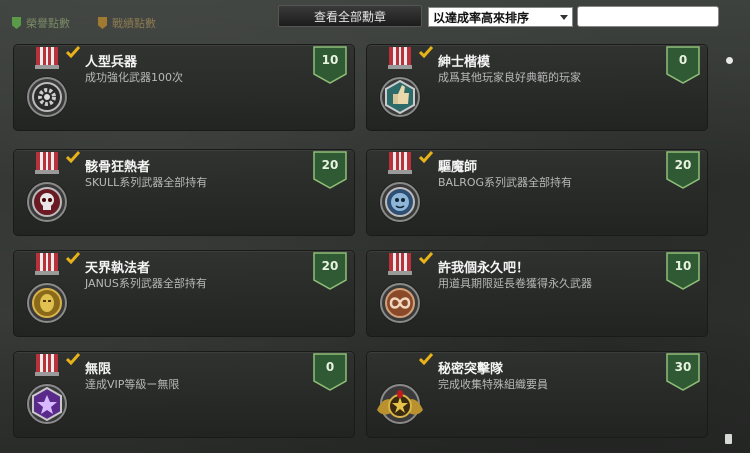  What do you see at coordinates (184, 192) in the screenshot?
I see `medal-card: 骸骨狂熱者 SKULL系列武器全部持有 20` at bounding box center [184, 192].